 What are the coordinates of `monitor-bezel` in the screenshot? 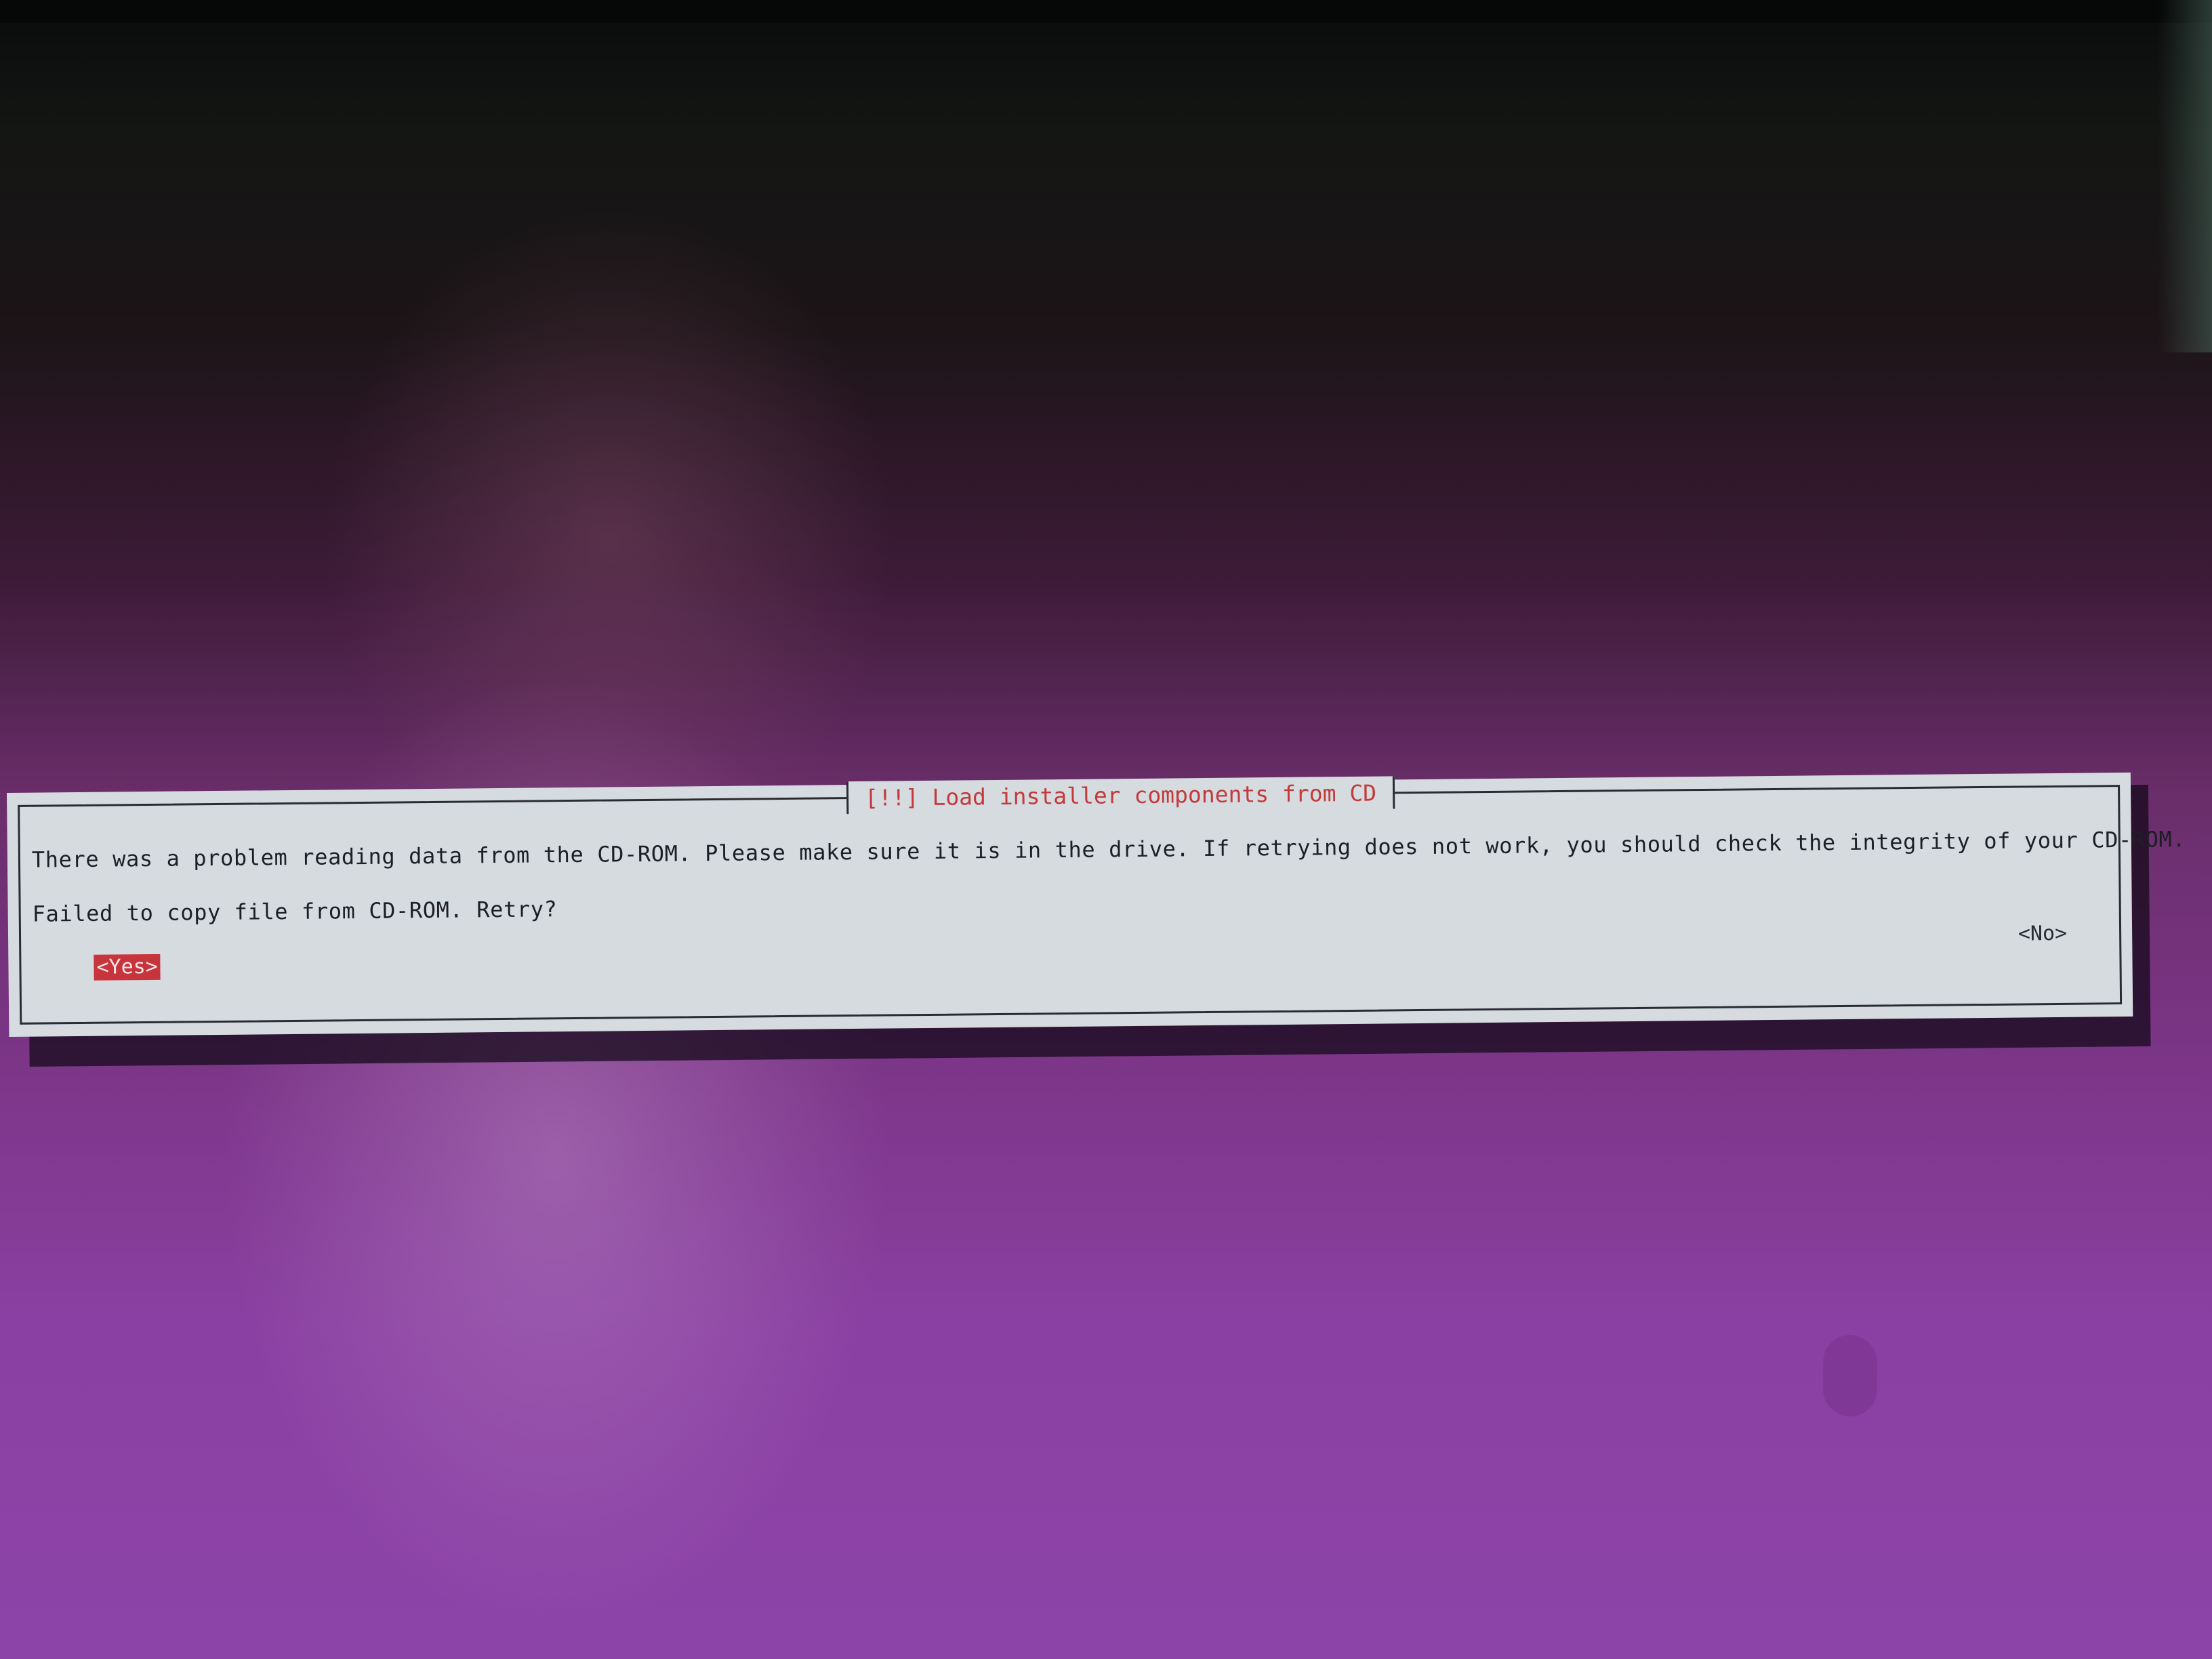 It's located at (1106, 11).